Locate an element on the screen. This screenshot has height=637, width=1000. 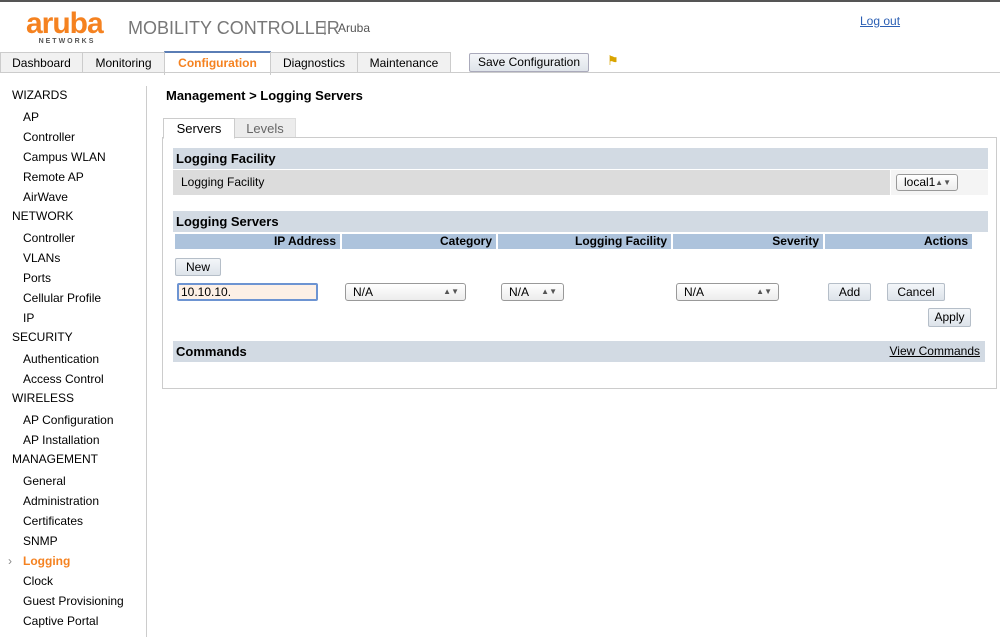
sidebar-section-network: NETWORK is located at coordinates (43, 216).